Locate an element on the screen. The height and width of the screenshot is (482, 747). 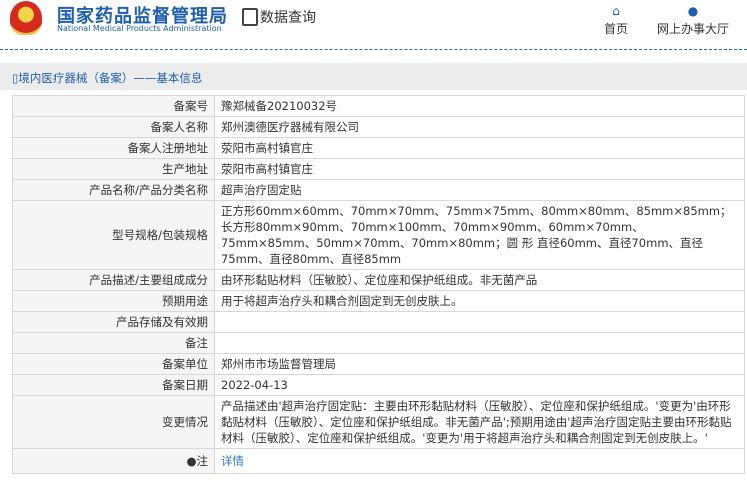
field-value: 郑州市市场监督管理局 is located at coordinates (479, 364).